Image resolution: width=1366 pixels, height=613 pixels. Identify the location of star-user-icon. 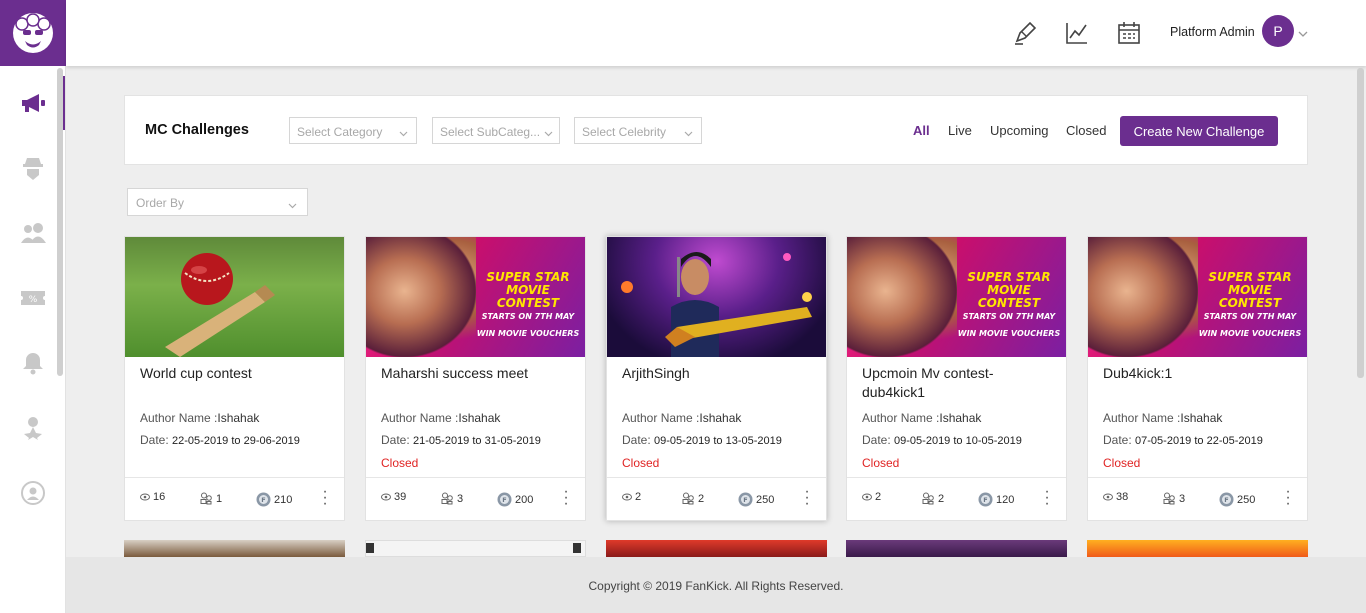
(33, 428).